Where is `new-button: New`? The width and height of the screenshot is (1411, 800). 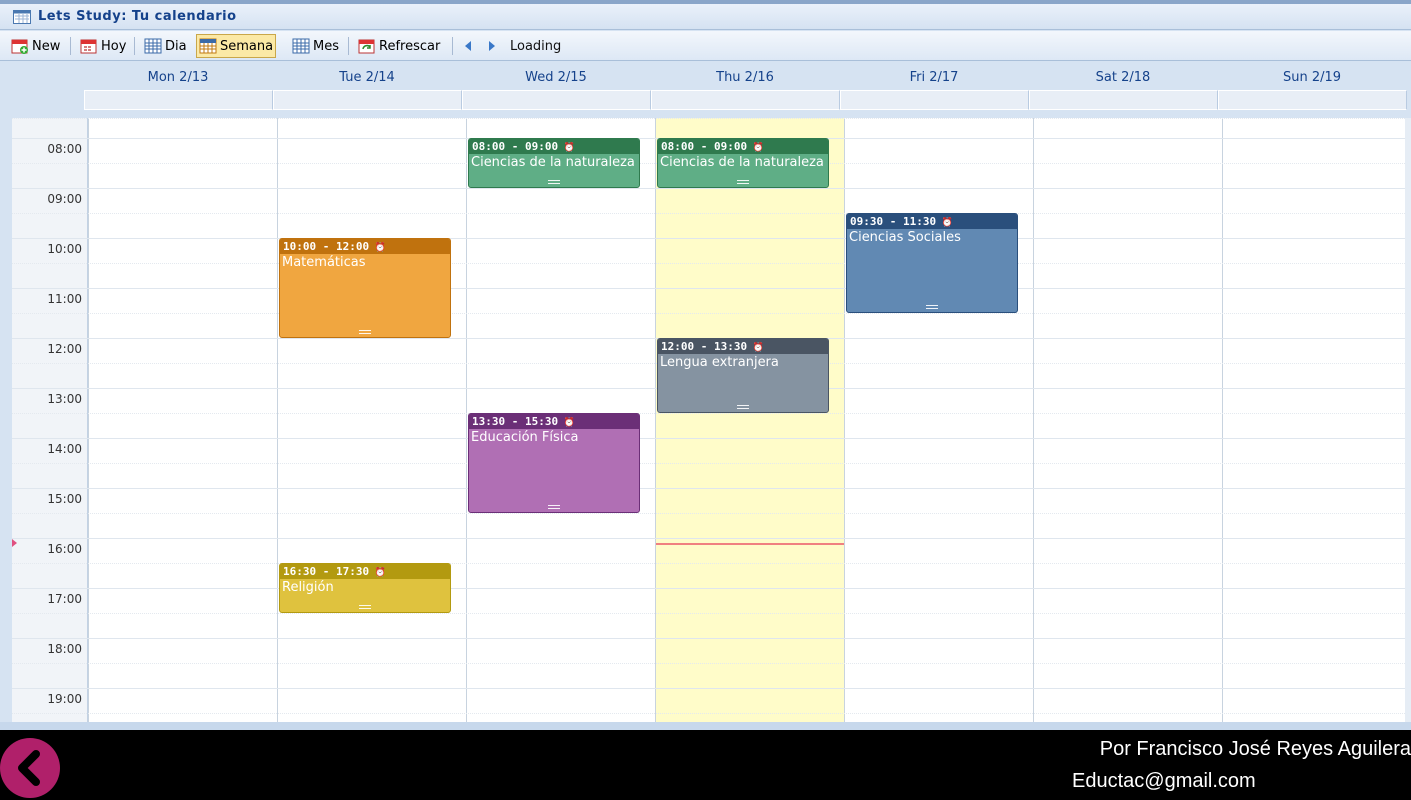 new-button: New is located at coordinates (35, 46).